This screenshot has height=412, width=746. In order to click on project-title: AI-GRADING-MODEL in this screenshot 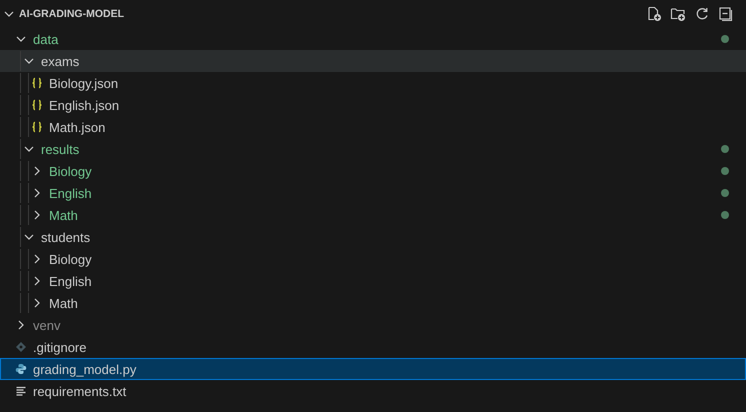, I will do `click(71, 14)`.